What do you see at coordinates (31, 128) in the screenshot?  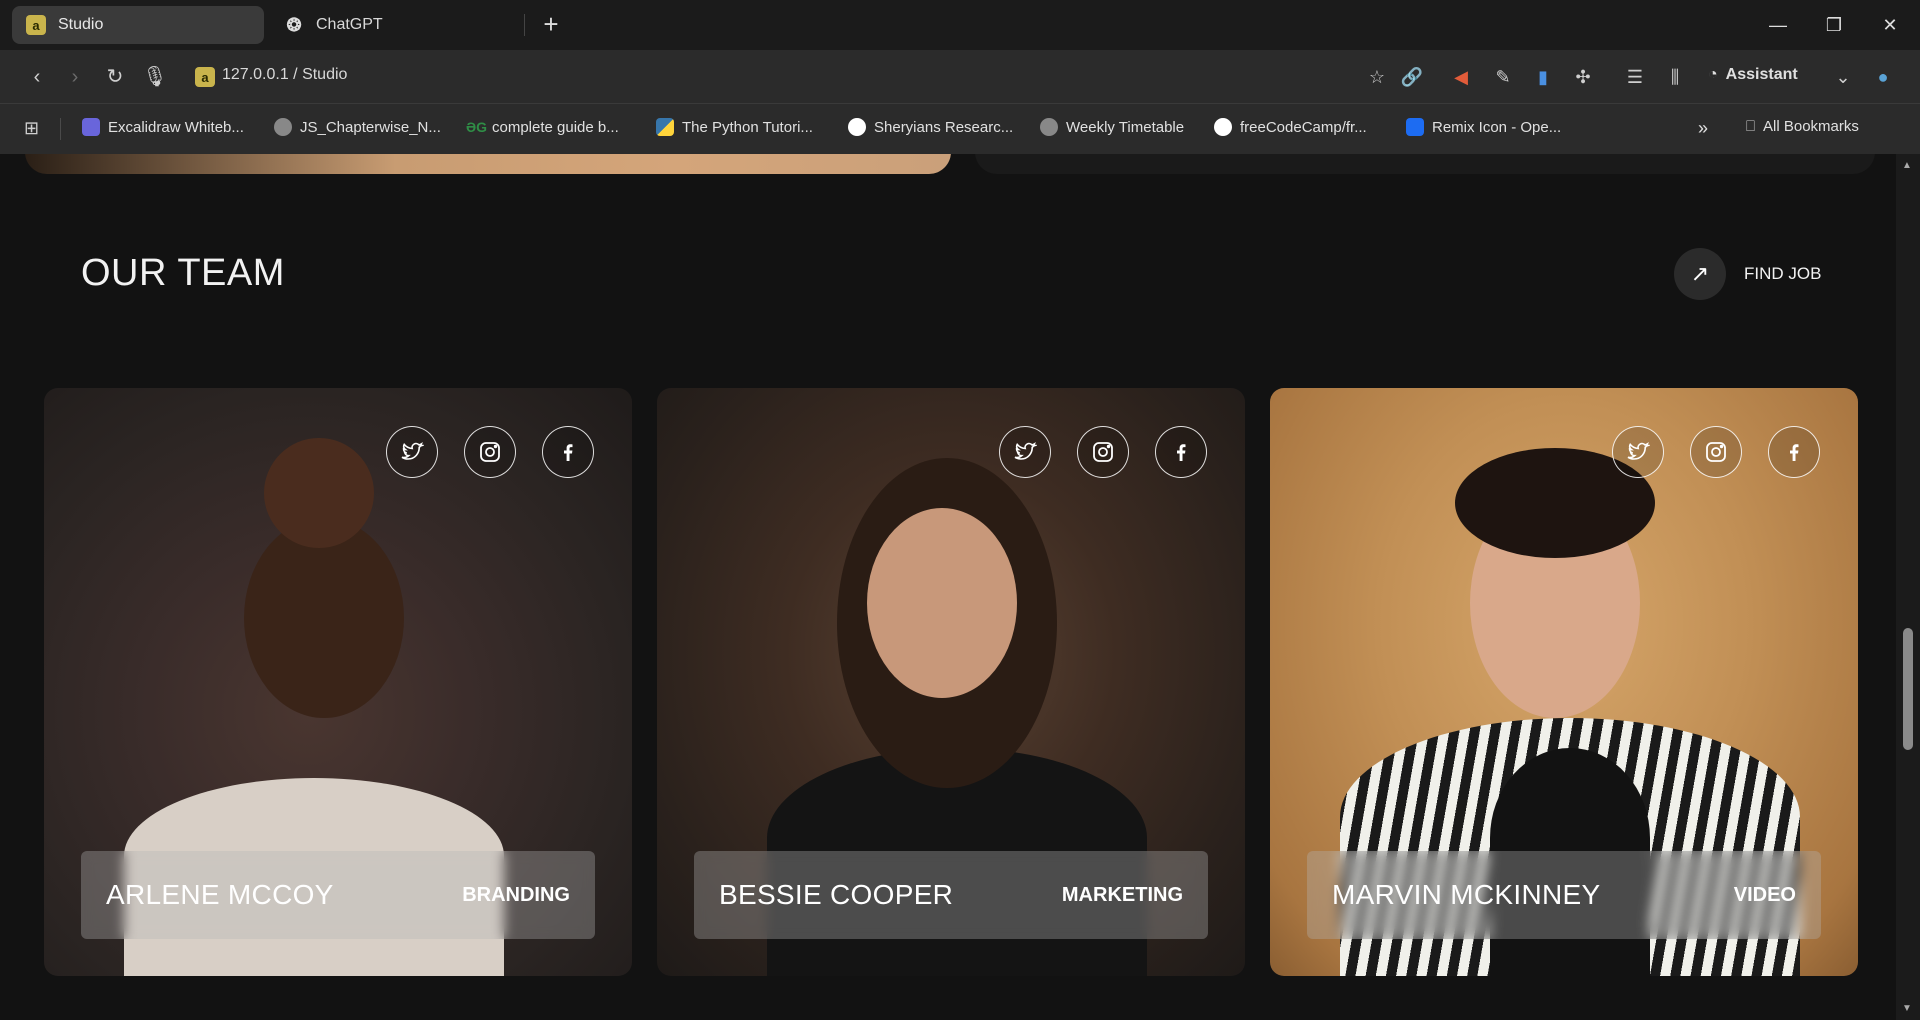 I see `apps-grid-icon: ⊞` at bounding box center [31, 128].